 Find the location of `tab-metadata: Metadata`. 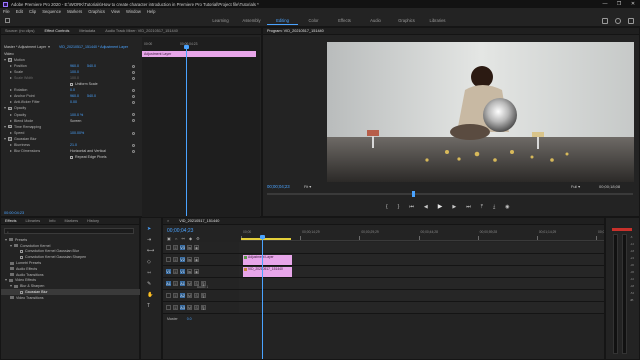

tab-metadata: Metadata is located at coordinates (87, 31).